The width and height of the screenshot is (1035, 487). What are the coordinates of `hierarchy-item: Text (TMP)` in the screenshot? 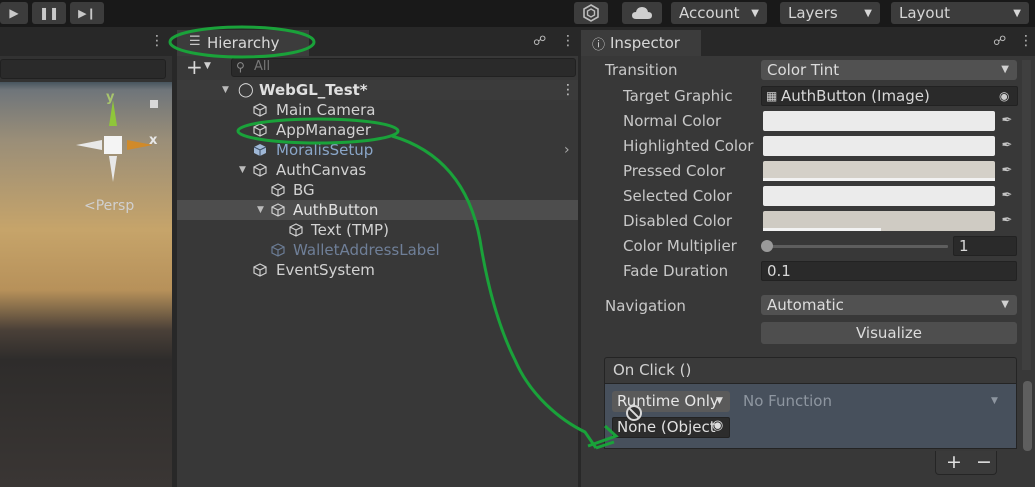 It's located at (377, 230).